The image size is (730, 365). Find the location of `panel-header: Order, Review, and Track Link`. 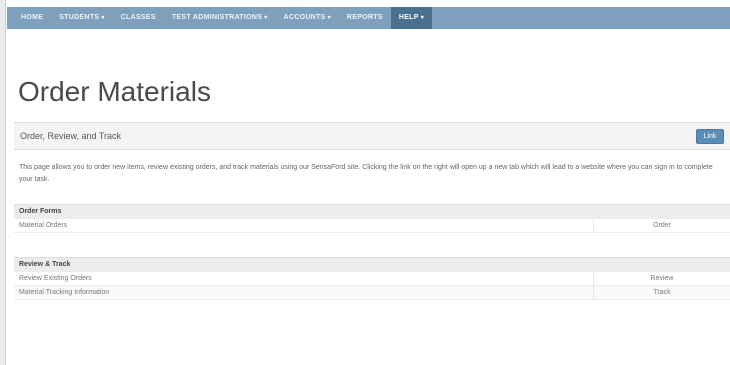

panel-header: Order, Review, and Track Link is located at coordinates (372, 136).